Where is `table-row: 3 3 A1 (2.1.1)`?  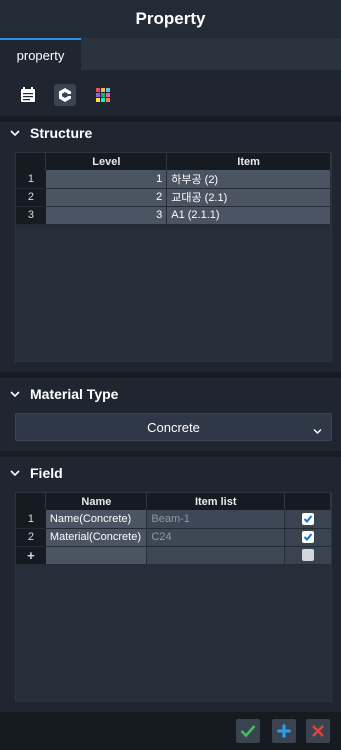 table-row: 3 3 A1 (2.1.1) is located at coordinates (173, 215).